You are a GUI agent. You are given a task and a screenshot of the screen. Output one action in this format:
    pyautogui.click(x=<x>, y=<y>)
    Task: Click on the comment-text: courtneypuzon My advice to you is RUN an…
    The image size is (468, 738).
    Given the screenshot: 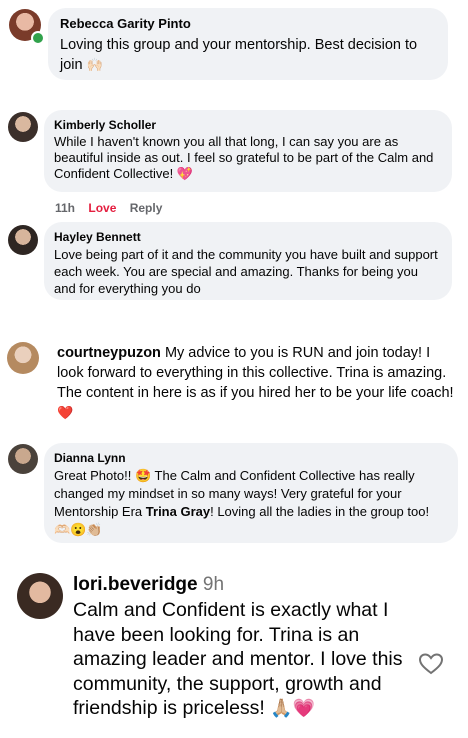 What is the action you would take?
    pyautogui.click(x=256, y=383)
    